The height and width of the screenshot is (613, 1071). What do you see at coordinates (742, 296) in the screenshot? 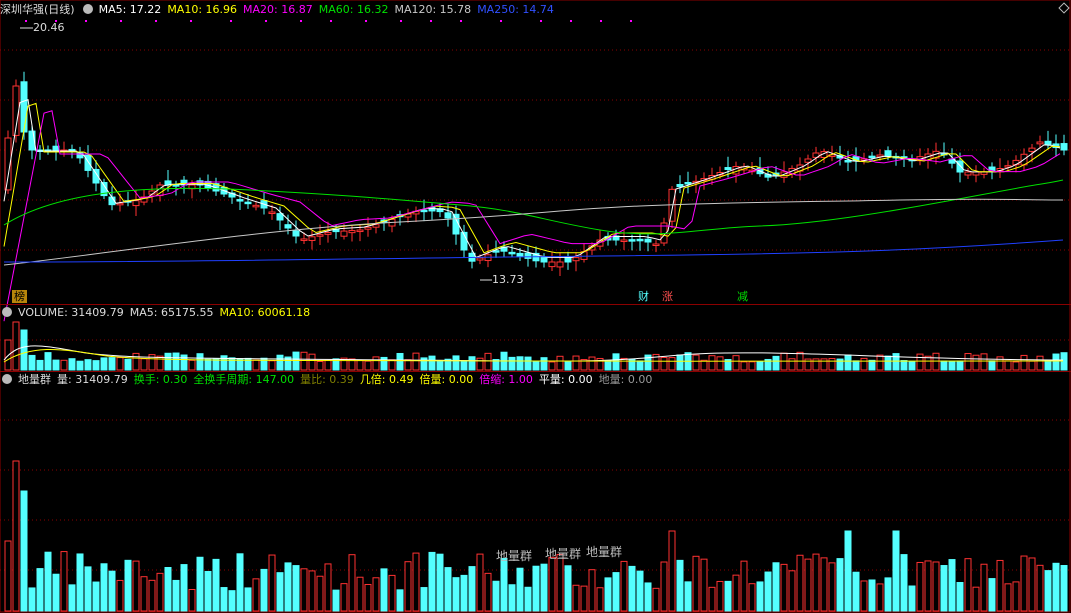
I see `jian-marker: 减` at bounding box center [742, 296].